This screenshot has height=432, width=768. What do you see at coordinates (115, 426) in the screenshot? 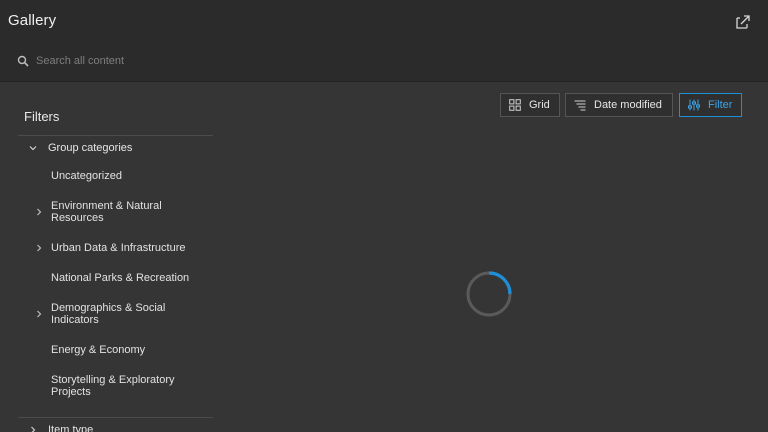
I see `item-type-toggle: Item type` at bounding box center [115, 426].